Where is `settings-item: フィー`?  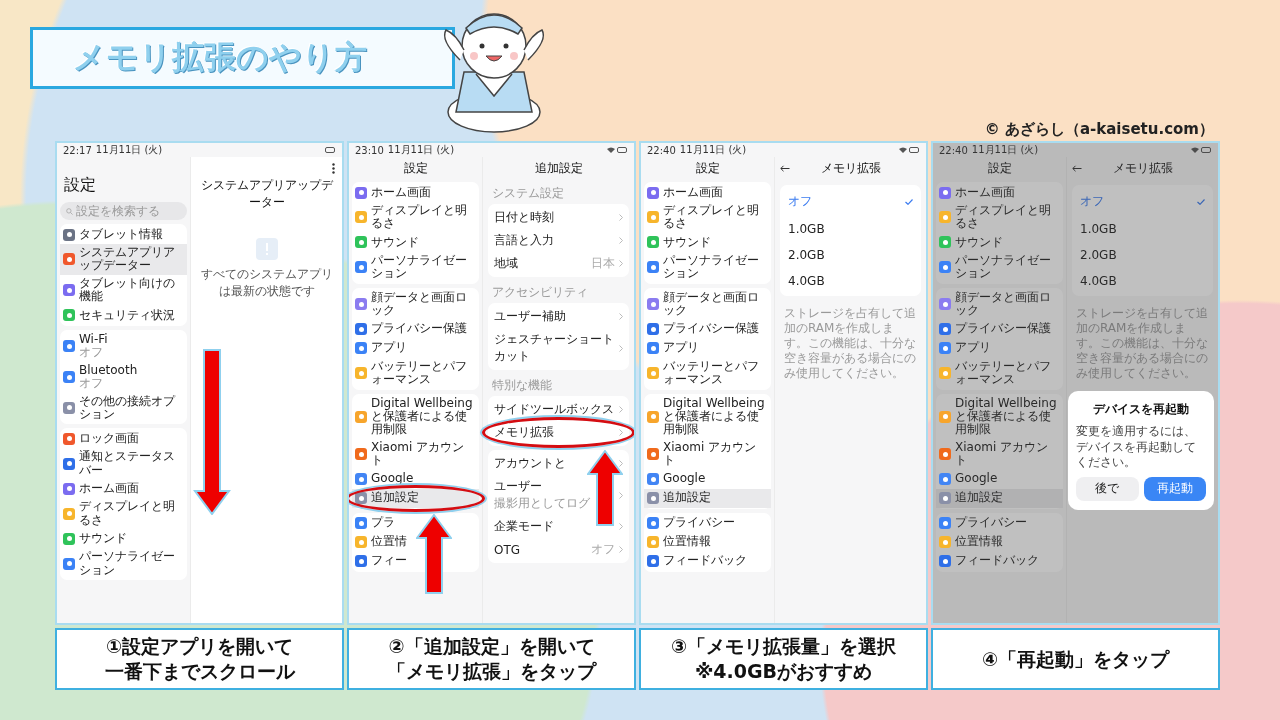
settings-item: フィー is located at coordinates (415, 561).